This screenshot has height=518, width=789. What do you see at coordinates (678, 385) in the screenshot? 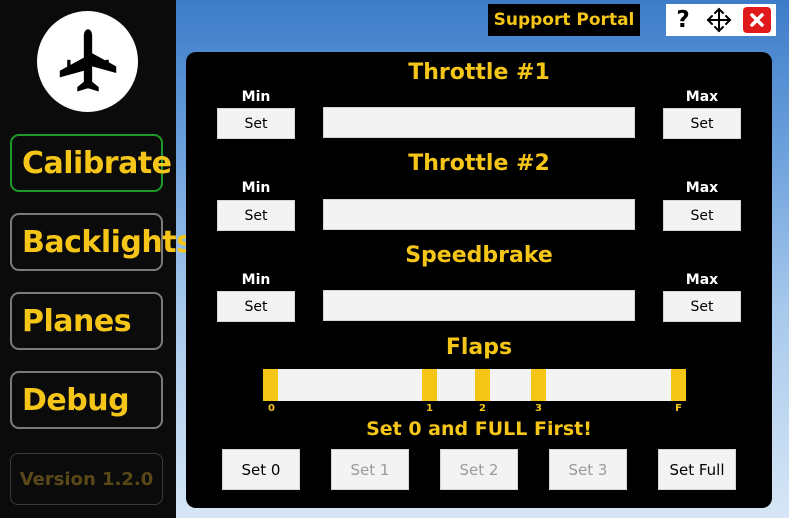
I see `flap-marker-full` at bounding box center [678, 385].